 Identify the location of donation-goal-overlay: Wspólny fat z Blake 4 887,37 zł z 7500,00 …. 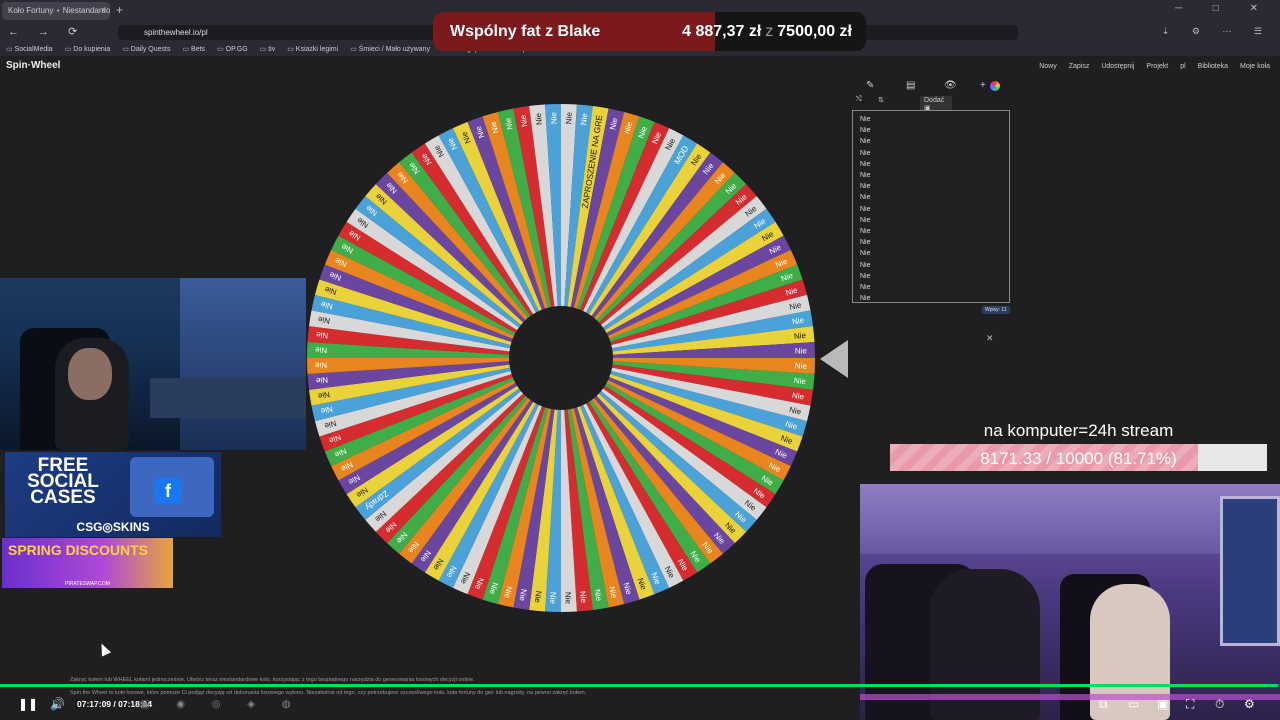
(649, 31).